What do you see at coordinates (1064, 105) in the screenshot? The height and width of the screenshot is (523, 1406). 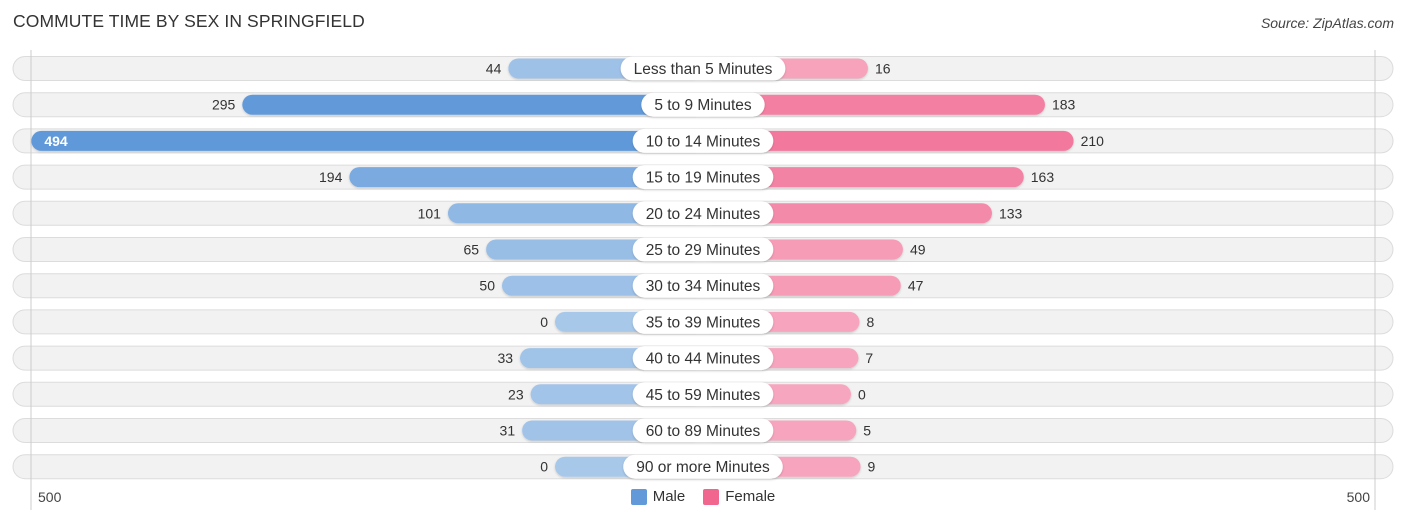 I see `value-label-female: 183` at bounding box center [1064, 105].